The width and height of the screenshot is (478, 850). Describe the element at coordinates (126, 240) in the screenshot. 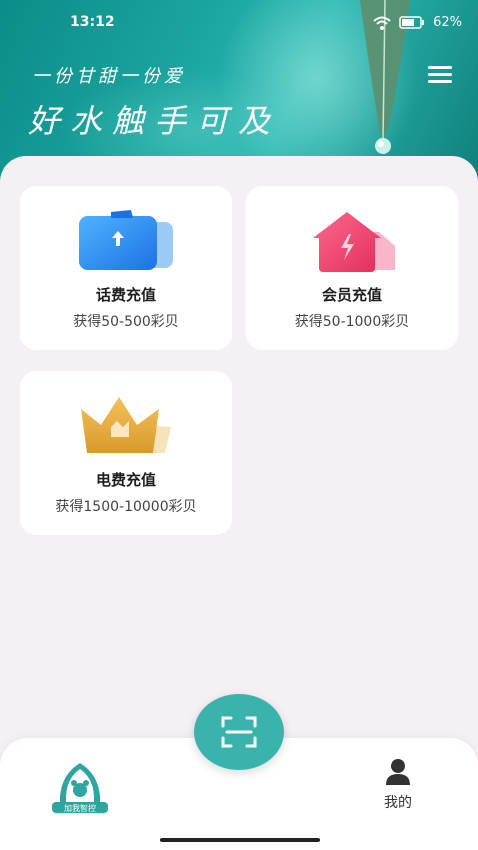

I see `phone-card-icon` at that location.